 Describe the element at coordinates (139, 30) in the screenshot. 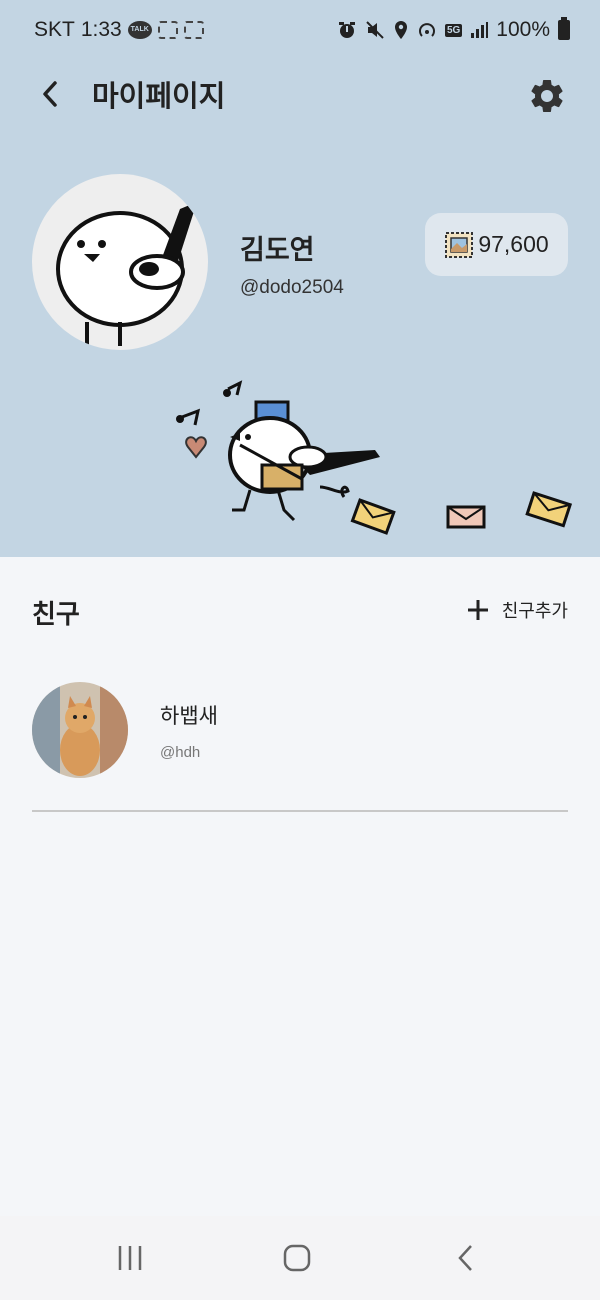

I see `kakaotalk-icon: TALK` at that location.